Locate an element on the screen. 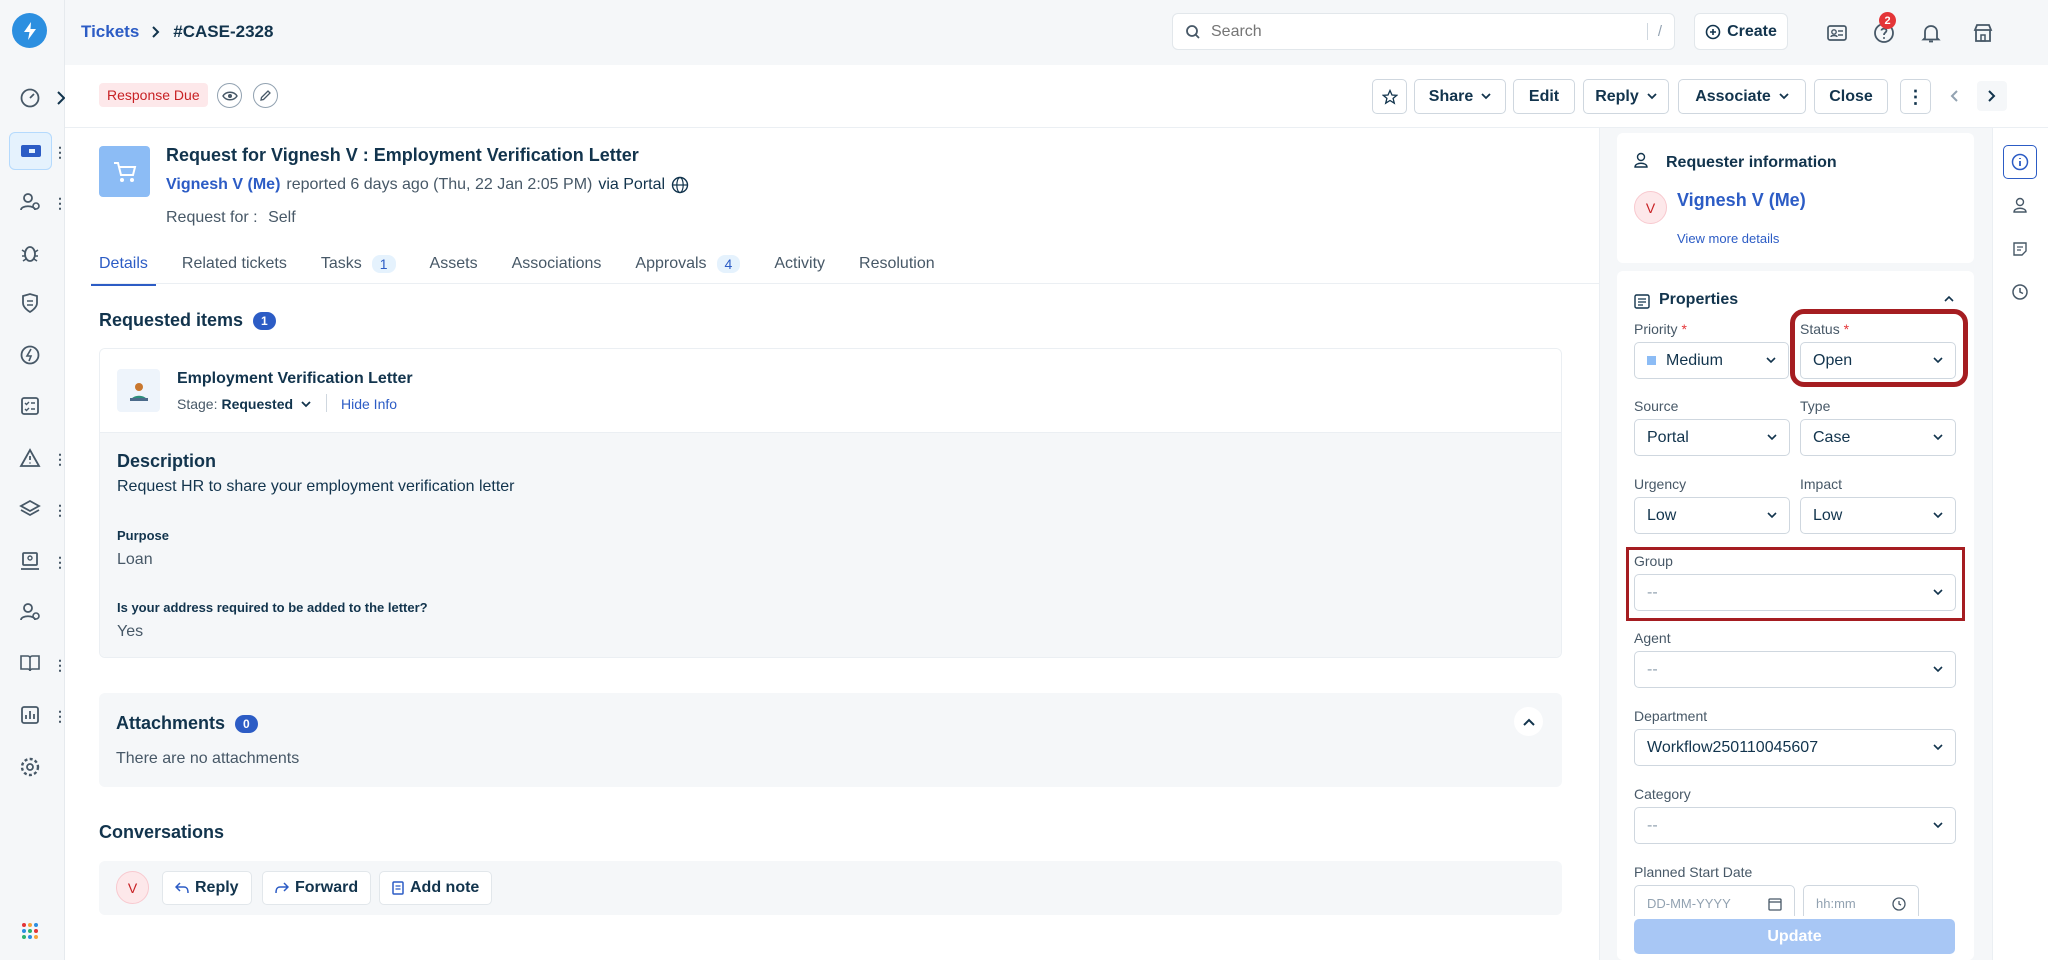 The image size is (2048, 960). conversation-actions-bar: V Reply Forward Add note is located at coordinates (830, 888).